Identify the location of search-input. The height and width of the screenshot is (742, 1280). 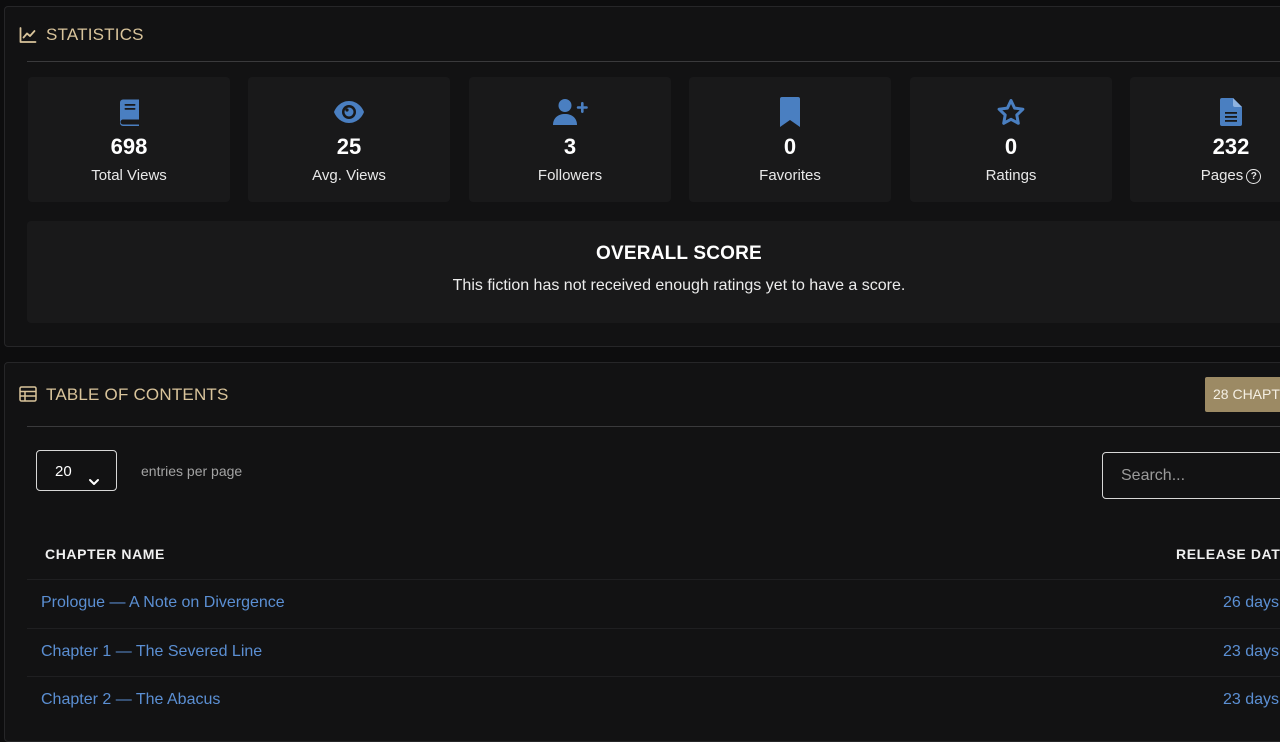
(1191, 475).